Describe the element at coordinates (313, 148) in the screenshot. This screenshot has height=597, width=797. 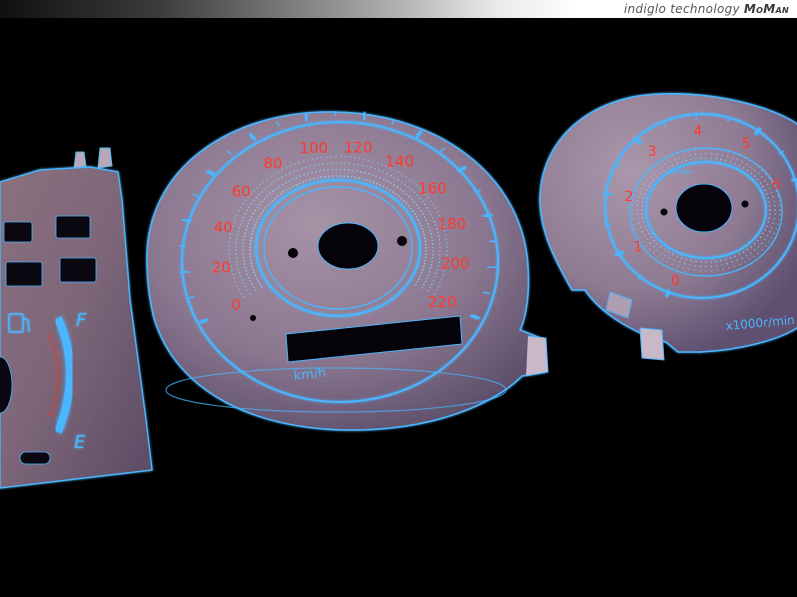
I see `speed-label: 100` at that location.